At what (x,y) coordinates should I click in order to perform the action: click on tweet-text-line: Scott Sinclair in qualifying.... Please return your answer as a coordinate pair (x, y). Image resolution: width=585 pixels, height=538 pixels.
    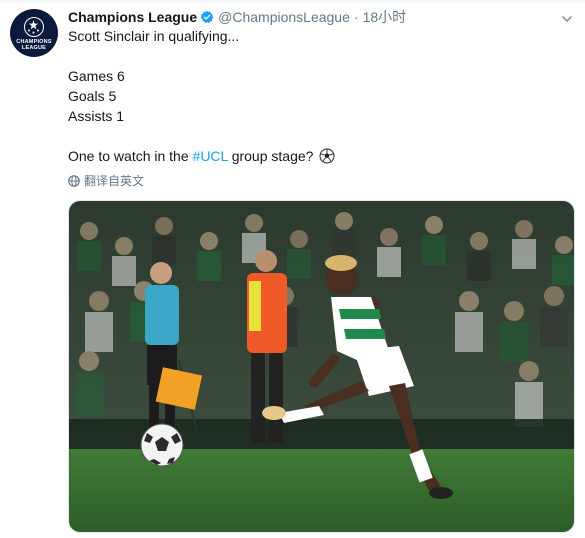
    Looking at the image, I should click on (154, 36).